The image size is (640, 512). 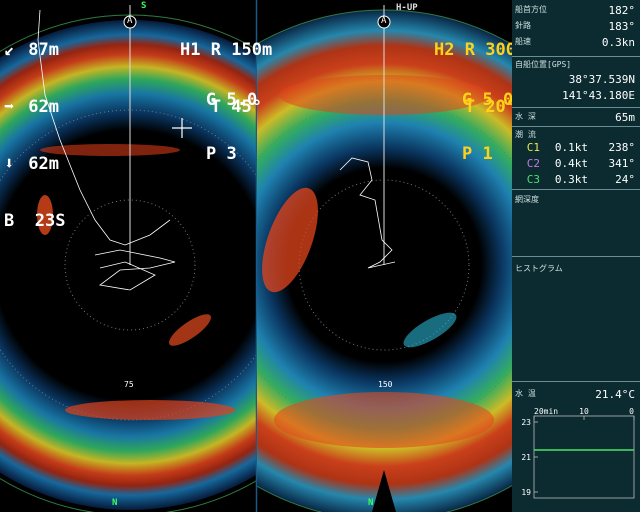 What do you see at coordinates (533, 163) in the screenshot?
I see `c2-name: C2` at bounding box center [533, 163].